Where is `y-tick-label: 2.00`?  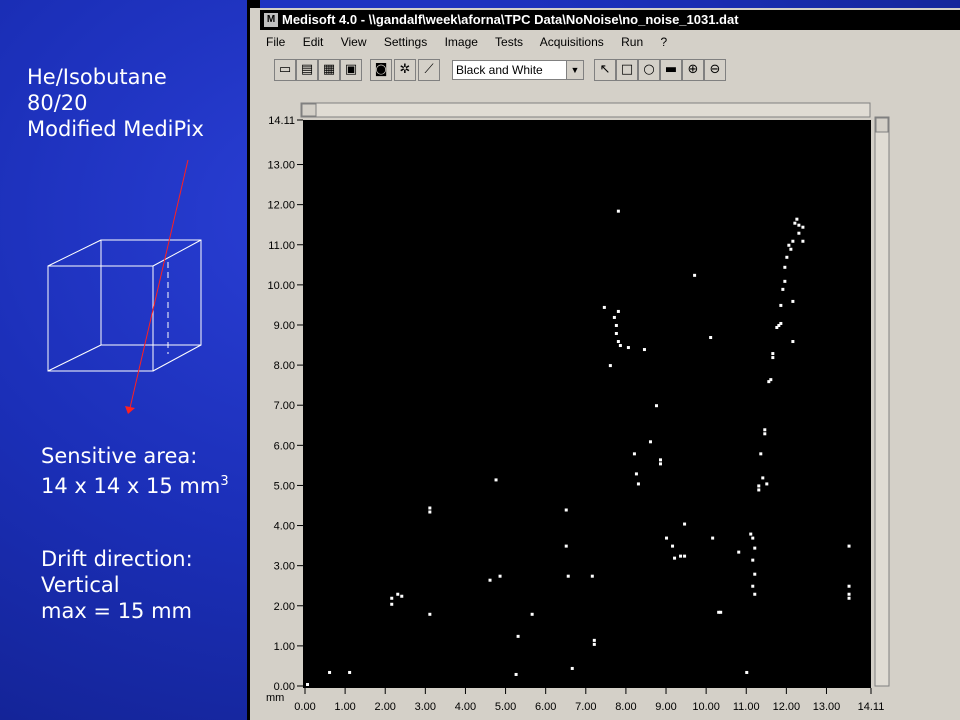 y-tick-label: 2.00 is located at coordinates (284, 607).